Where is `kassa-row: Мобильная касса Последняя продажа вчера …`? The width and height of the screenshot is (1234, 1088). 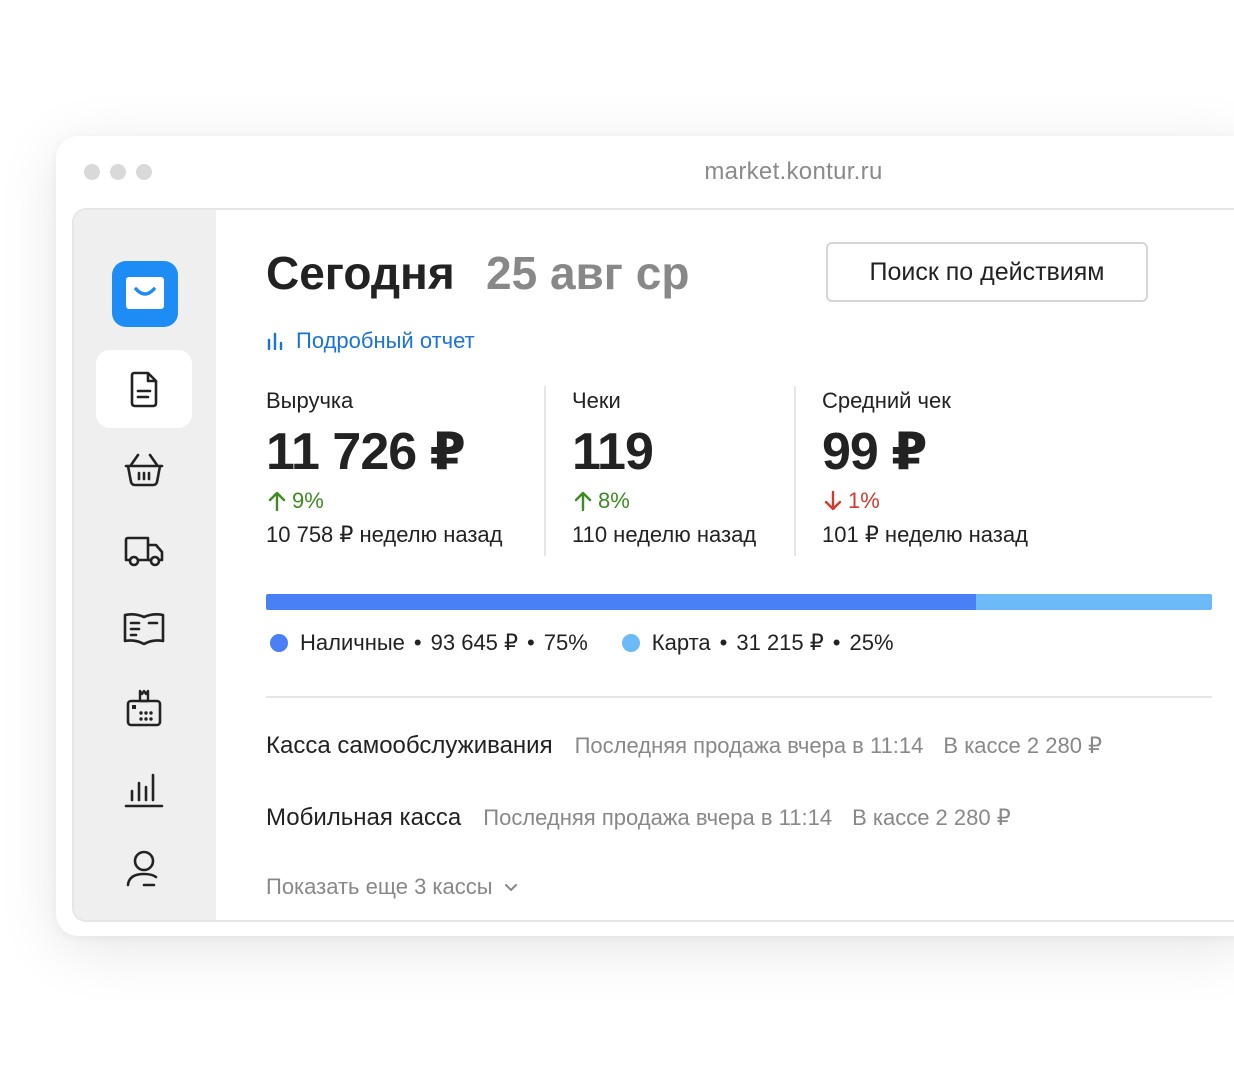 kassa-row: Мобильная касса Последняя продажа вчера … is located at coordinates (648, 818).